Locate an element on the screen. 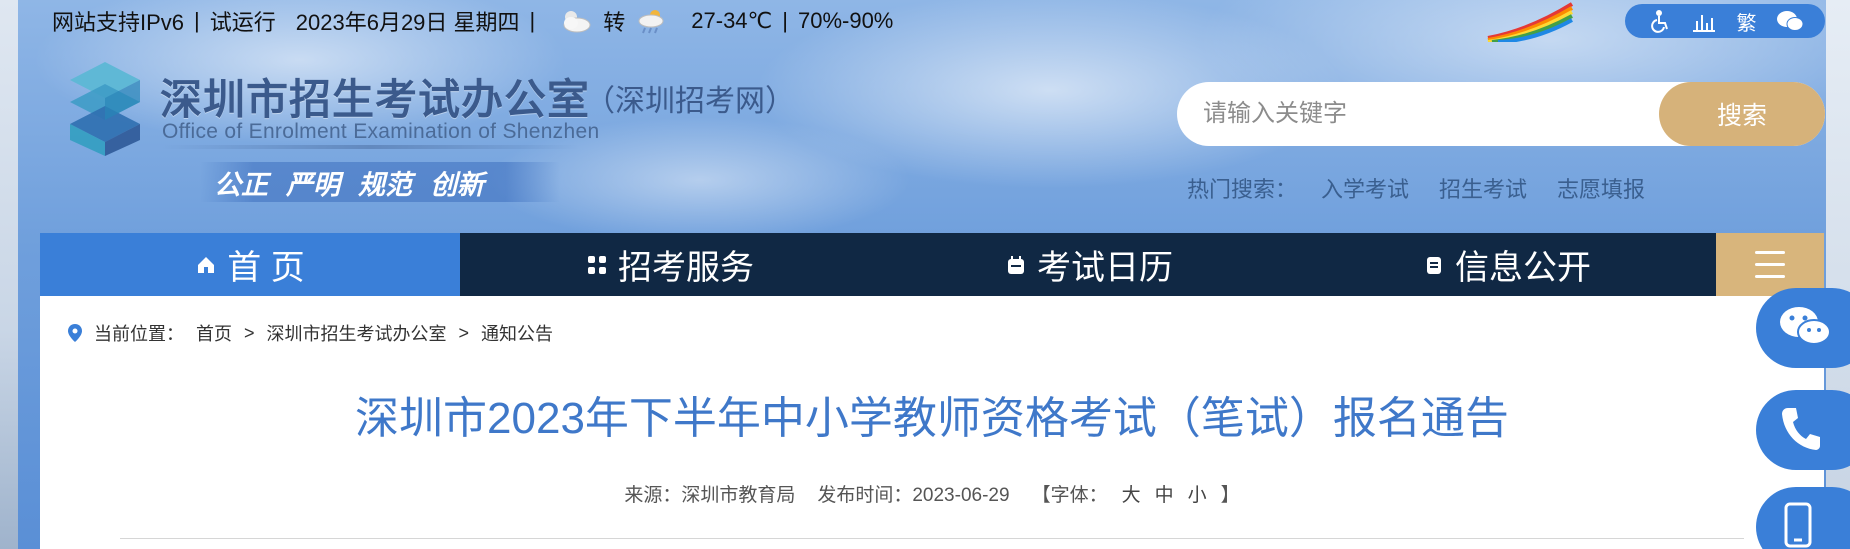 This screenshot has height=549, width=1850. hot-search-link: 志愿填报 is located at coordinates (1601, 188).